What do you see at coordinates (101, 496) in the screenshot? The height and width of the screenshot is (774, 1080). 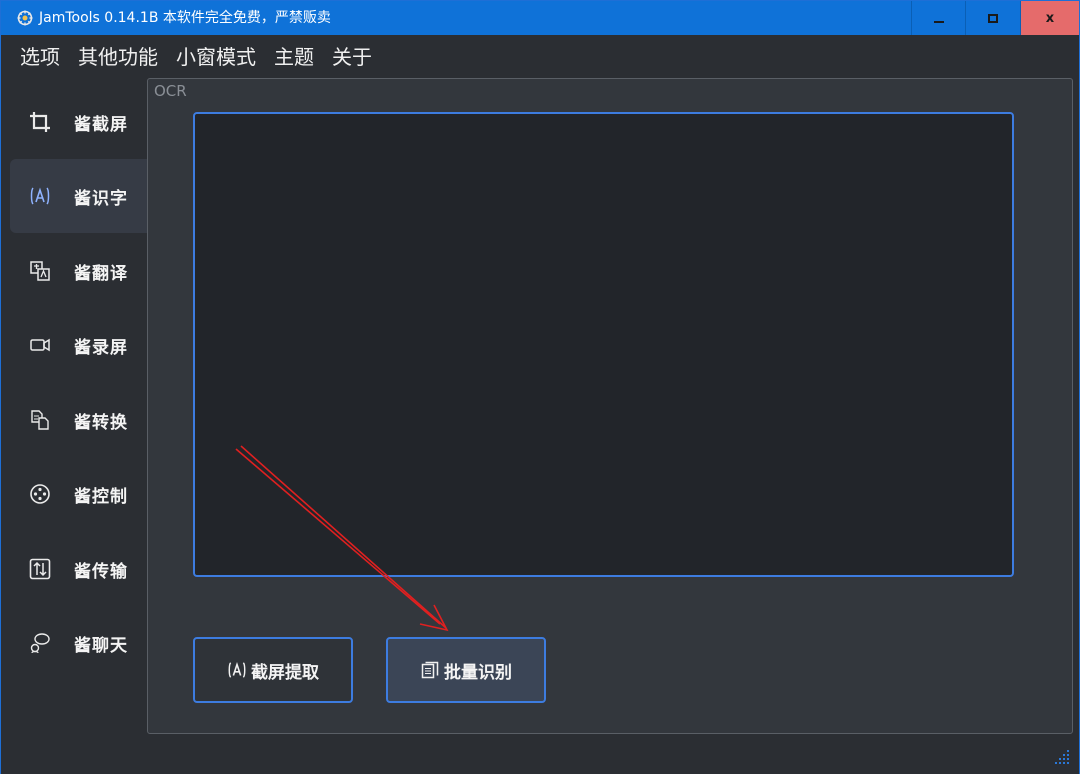 I see `sidebar-item-label: 酱控制` at bounding box center [101, 496].